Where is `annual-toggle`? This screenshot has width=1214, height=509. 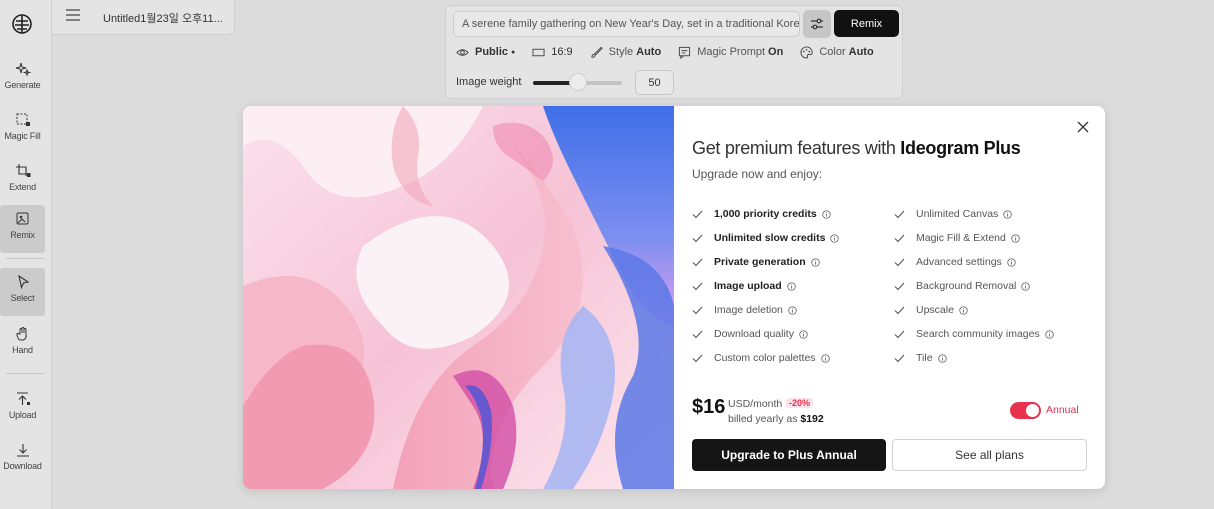 annual-toggle is located at coordinates (1025, 410).